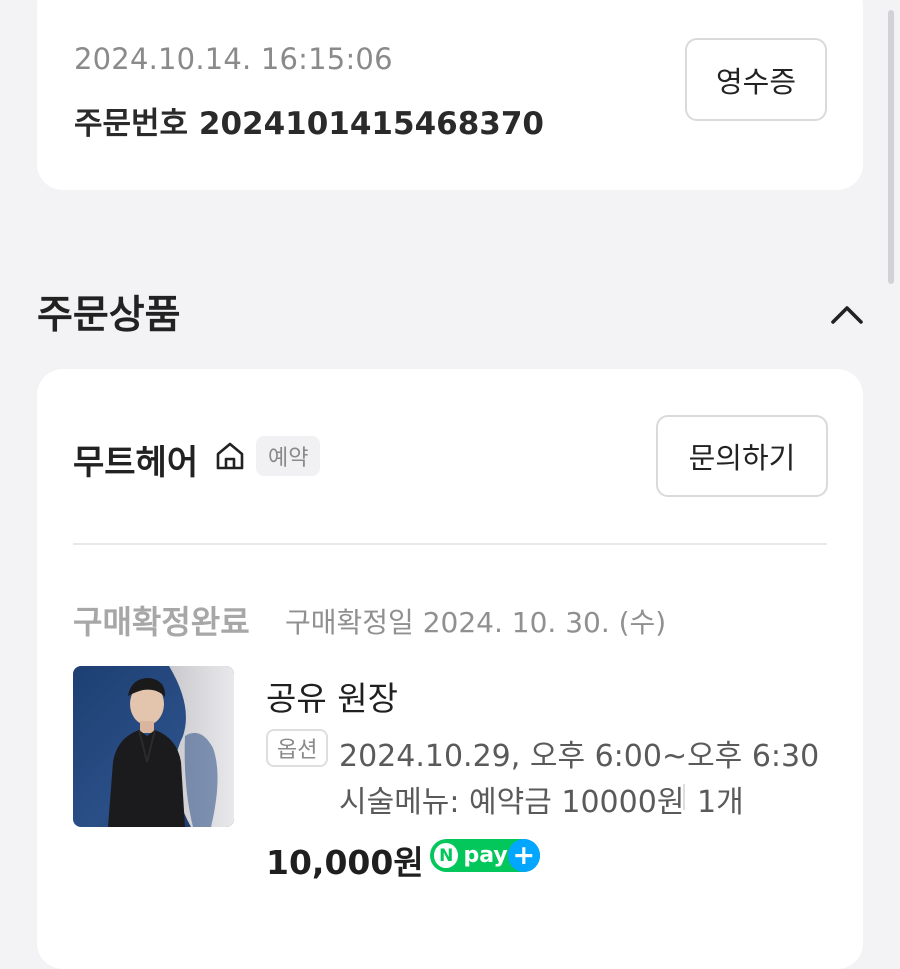 Image resolution: width=900 pixels, height=969 pixels. Describe the element at coordinates (512, 802) in the screenshot. I see `option-menu: 시술메뉴: 예약금 10000원` at that location.